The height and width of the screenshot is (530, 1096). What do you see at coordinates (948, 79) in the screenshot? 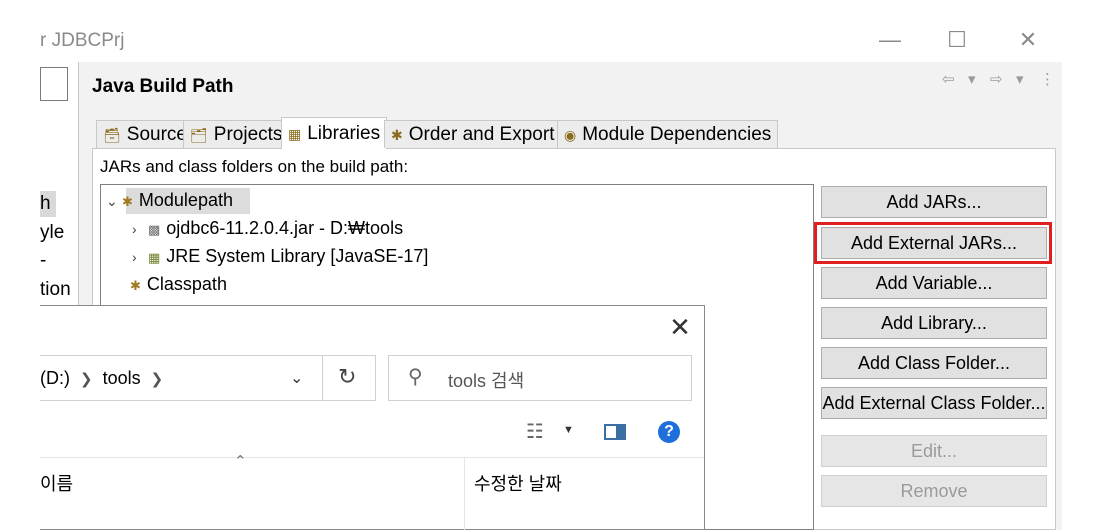
I see `back-icon: ⇦` at bounding box center [948, 79].